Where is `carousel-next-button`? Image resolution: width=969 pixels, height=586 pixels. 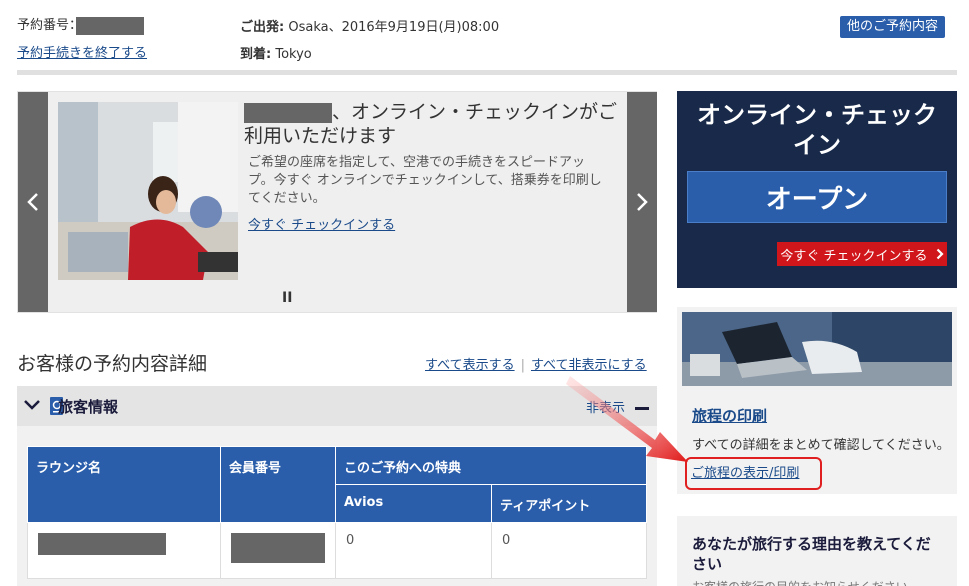 carousel-next-button is located at coordinates (642, 202).